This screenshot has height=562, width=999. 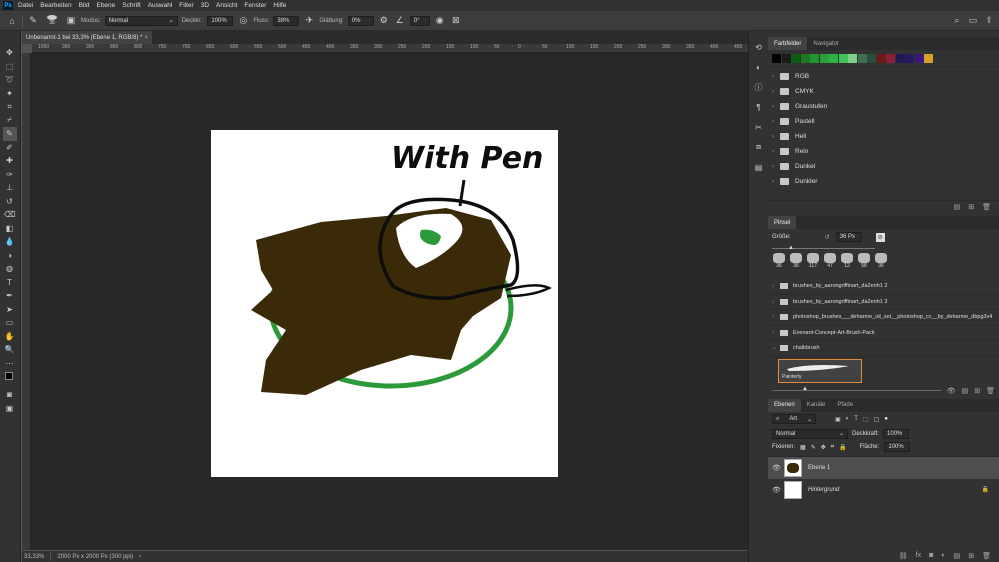 I want to click on filter-toggle-icon: ●, so click(x=886, y=419).